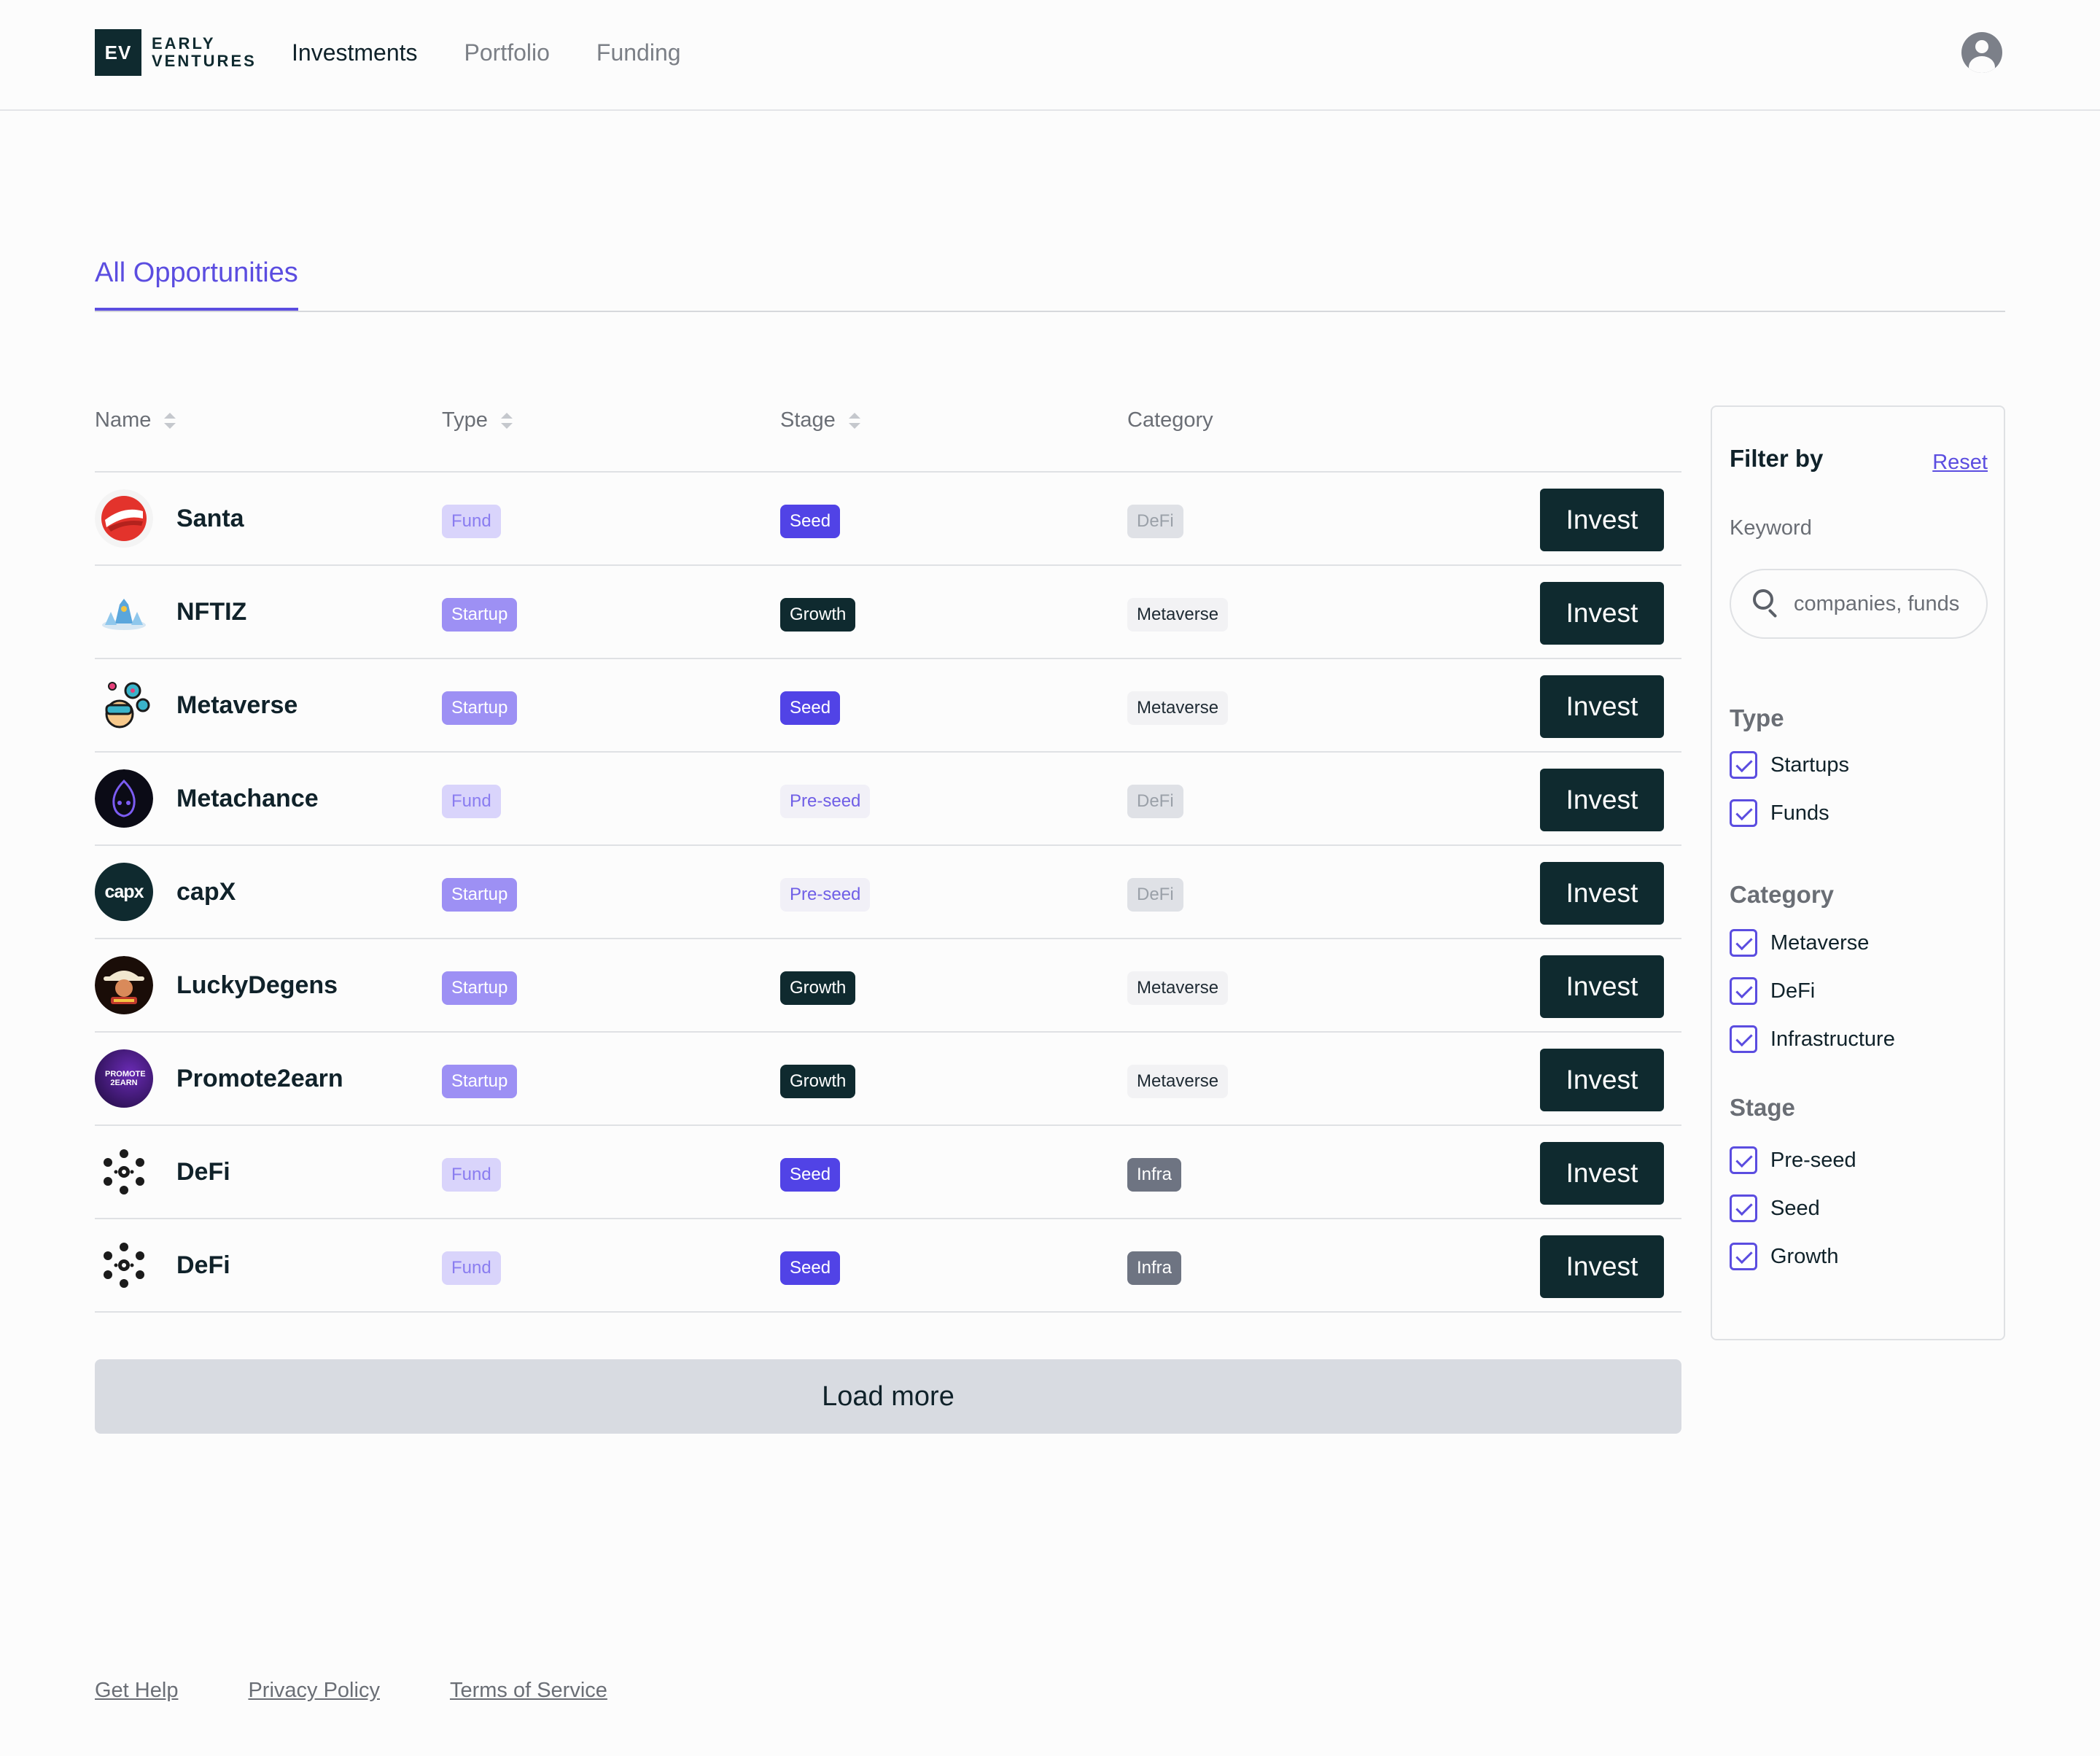 The height and width of the screenshot is (1756, 2100). I want to click on filter-option-label: Infrastructure, so click(1832, 1039).